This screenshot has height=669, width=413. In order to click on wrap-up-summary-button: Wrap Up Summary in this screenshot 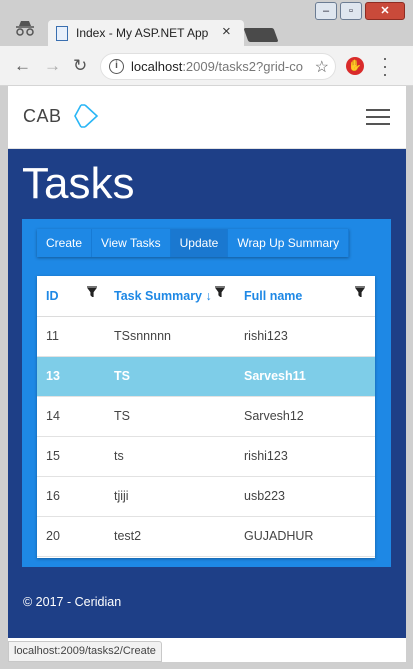, I will do `click(289, 243)`.